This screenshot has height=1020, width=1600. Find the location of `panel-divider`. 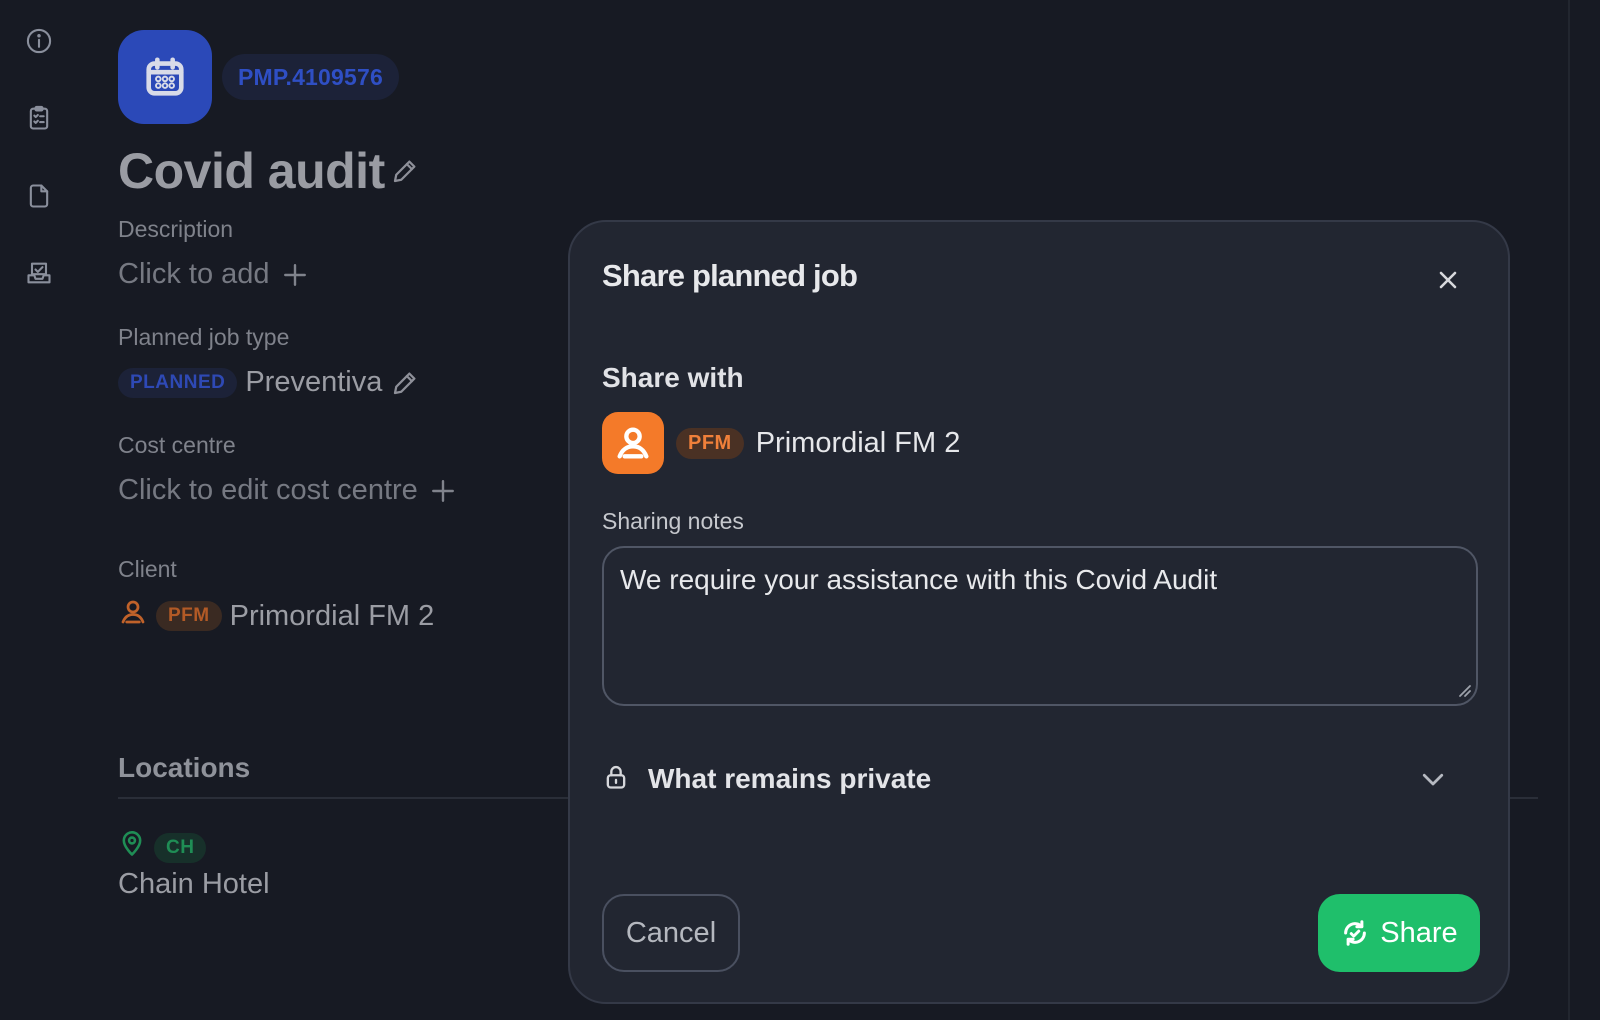

panel-divider is located at coordinates (1569, 510).